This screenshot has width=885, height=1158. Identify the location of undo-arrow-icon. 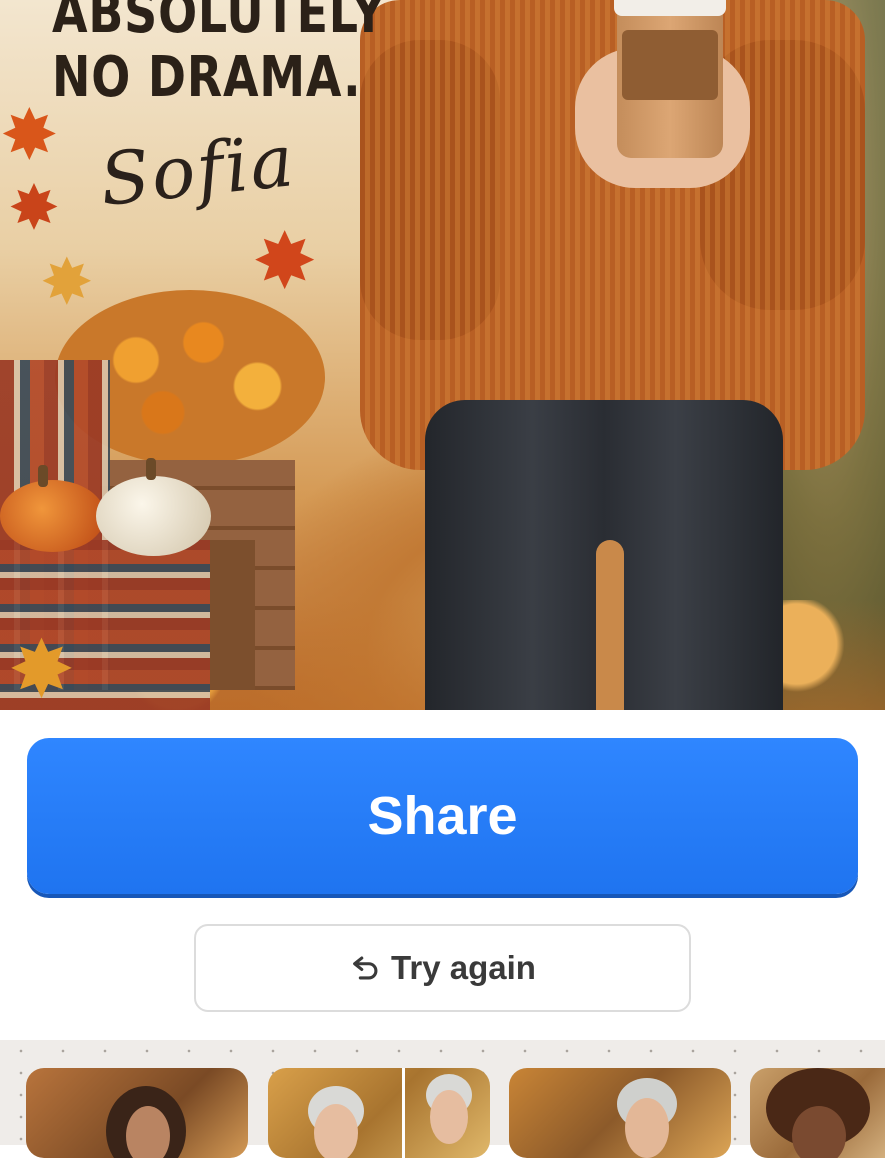
(365, 968).